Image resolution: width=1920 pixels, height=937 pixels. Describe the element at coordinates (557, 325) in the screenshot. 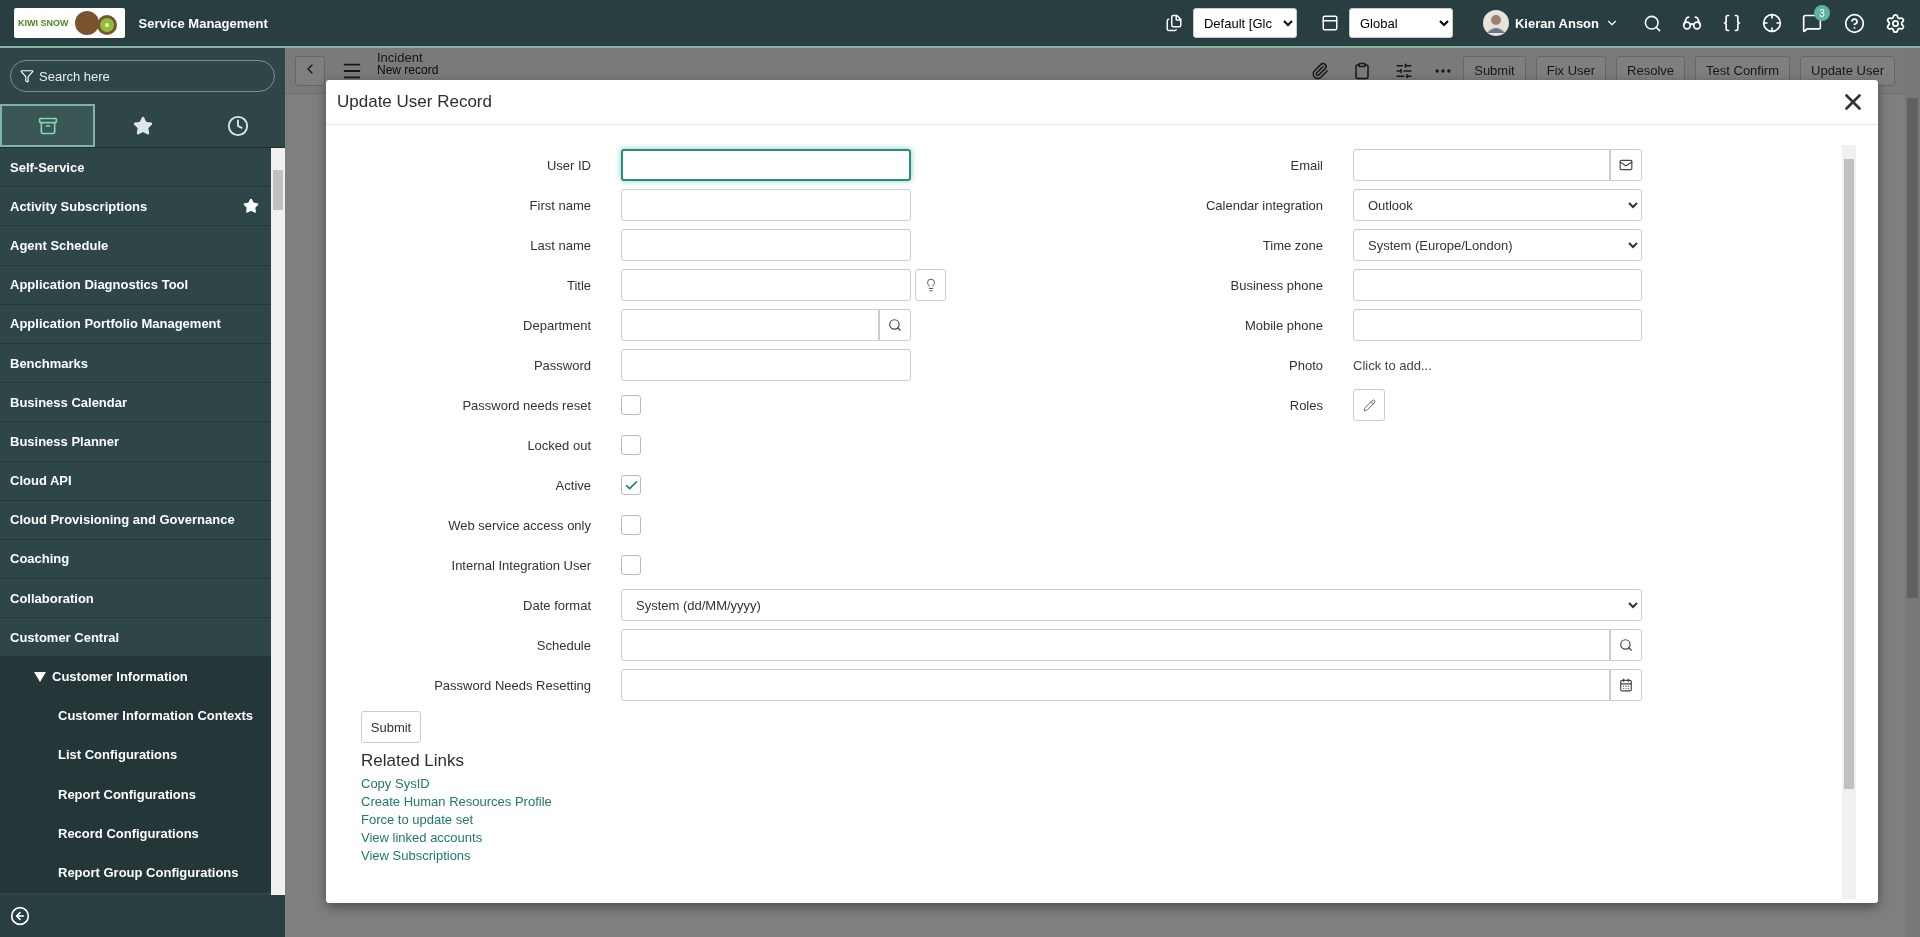

I see `field-label: Department` at that location.